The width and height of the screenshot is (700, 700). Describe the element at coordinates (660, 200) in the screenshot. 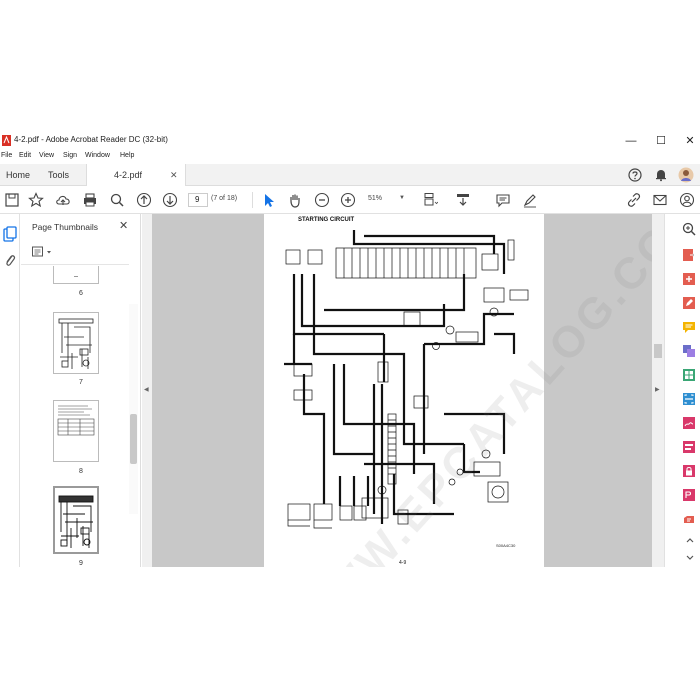

I see `email-icon` at that location.